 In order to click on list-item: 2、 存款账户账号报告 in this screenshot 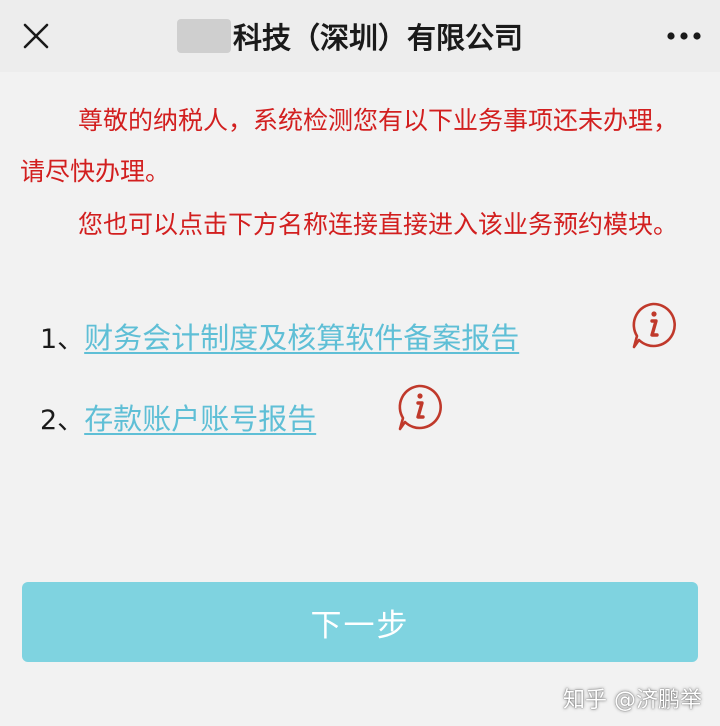, I will do `click(178, 417)`.